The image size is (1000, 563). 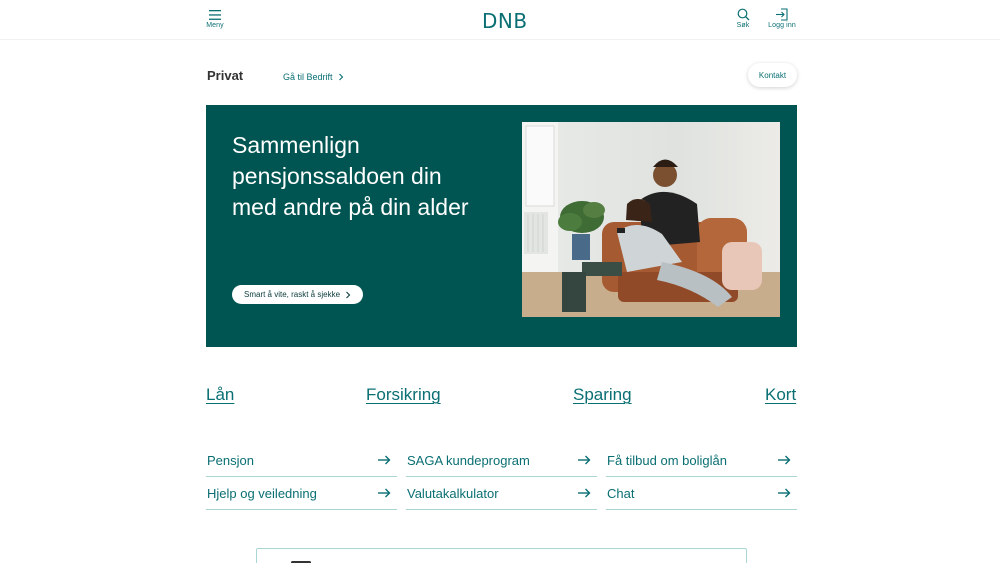 What do you see at coordinates (501, 493) in the screenshot?
I see `quick-link-currency-calculator: Valutakalkulator` at bounding box center [501, 493].